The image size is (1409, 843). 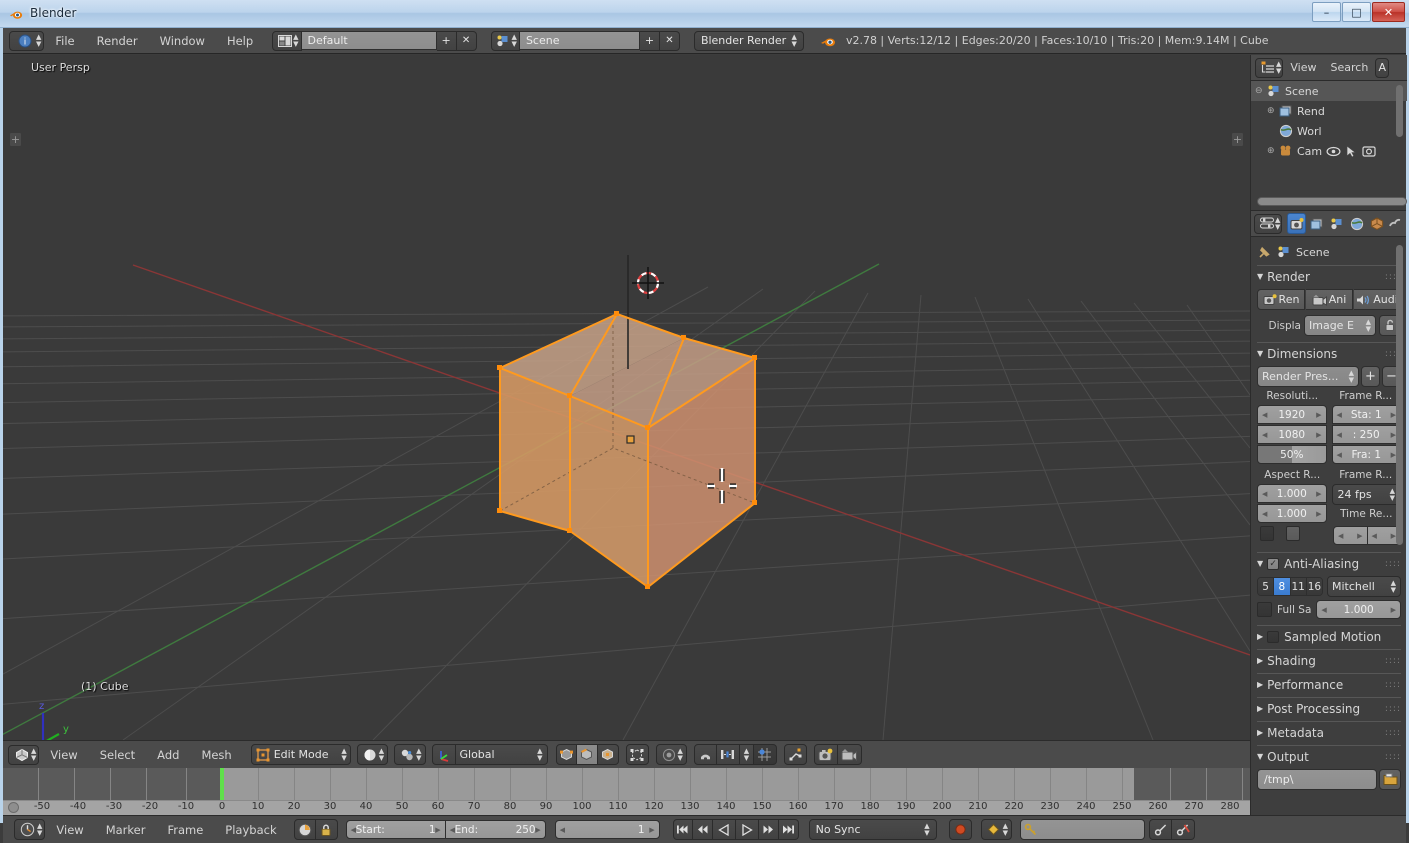 I want to click on render-animation-button, so click(x=849, y=754).